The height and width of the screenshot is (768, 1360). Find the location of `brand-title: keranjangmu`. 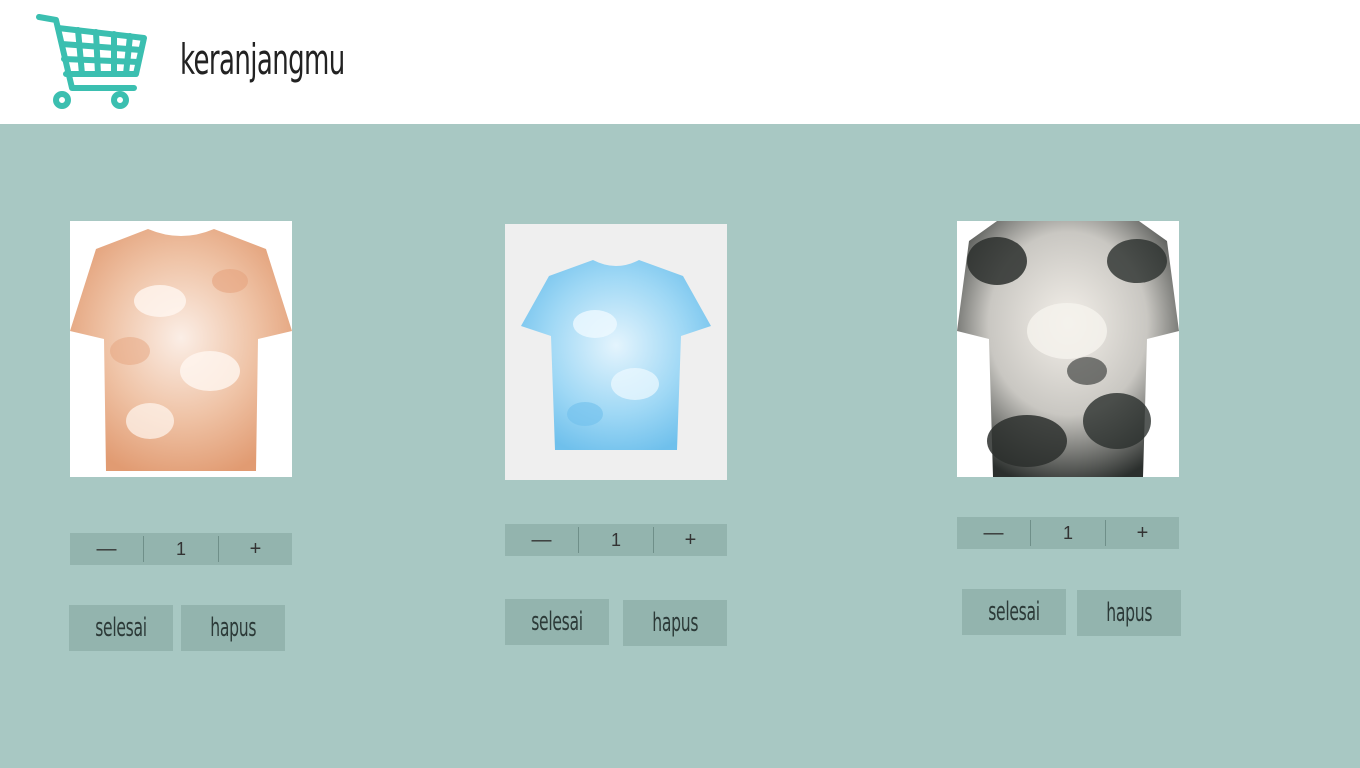

brand-title: keranjangmu is located at coordinates (262, 59).